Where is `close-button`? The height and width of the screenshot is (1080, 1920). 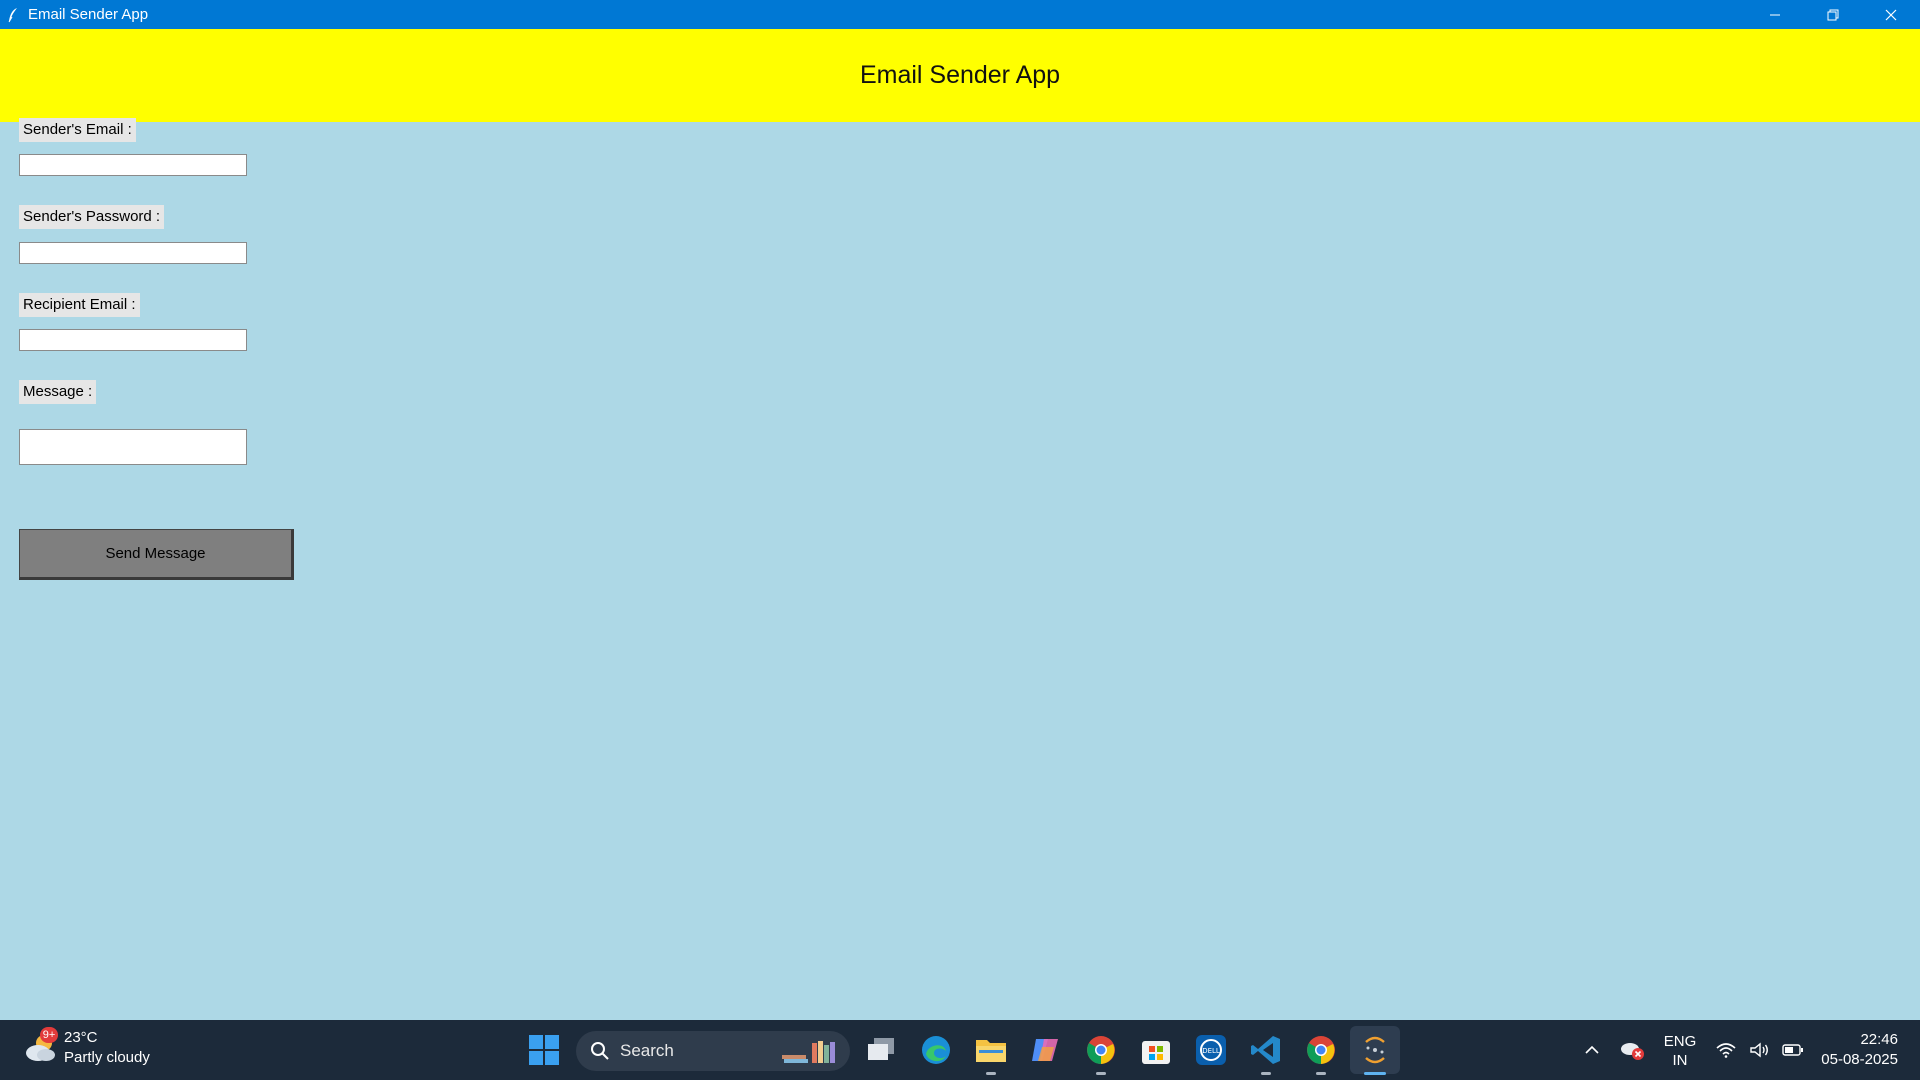
close-button is located at coordinates (1891, 14).